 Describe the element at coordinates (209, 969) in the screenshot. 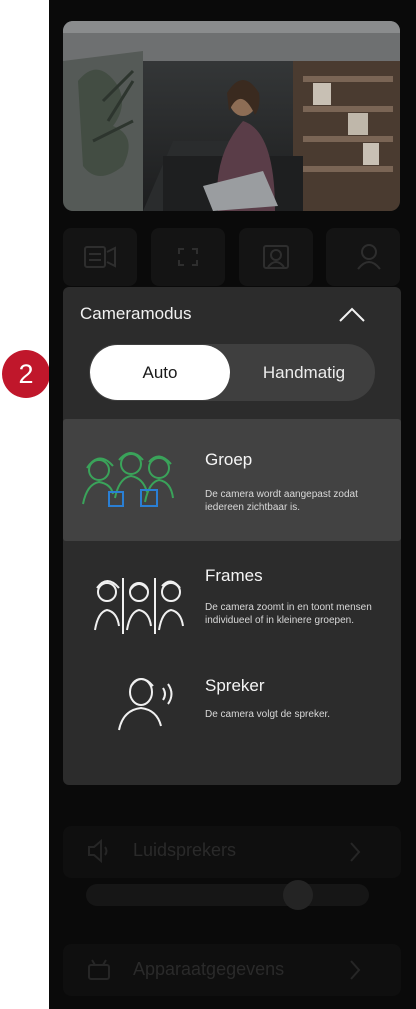

I see `device-info-label: Apparaatgegevens` at that location.